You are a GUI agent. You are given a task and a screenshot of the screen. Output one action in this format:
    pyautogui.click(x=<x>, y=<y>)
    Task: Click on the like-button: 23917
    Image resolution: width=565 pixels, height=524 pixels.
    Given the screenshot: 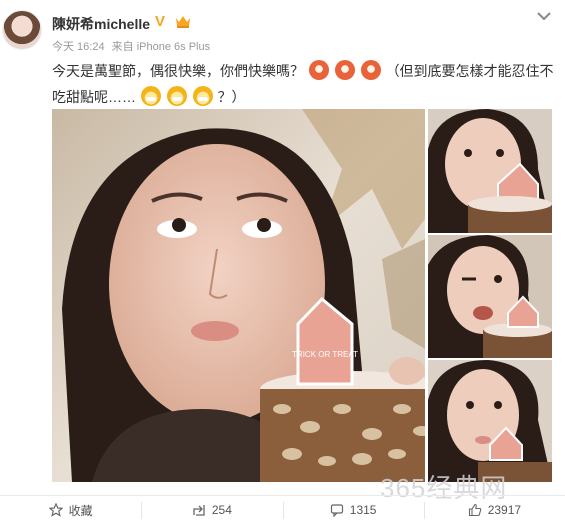 What is the action you would take?
    pyautogui.click(x=494, y=510)
    